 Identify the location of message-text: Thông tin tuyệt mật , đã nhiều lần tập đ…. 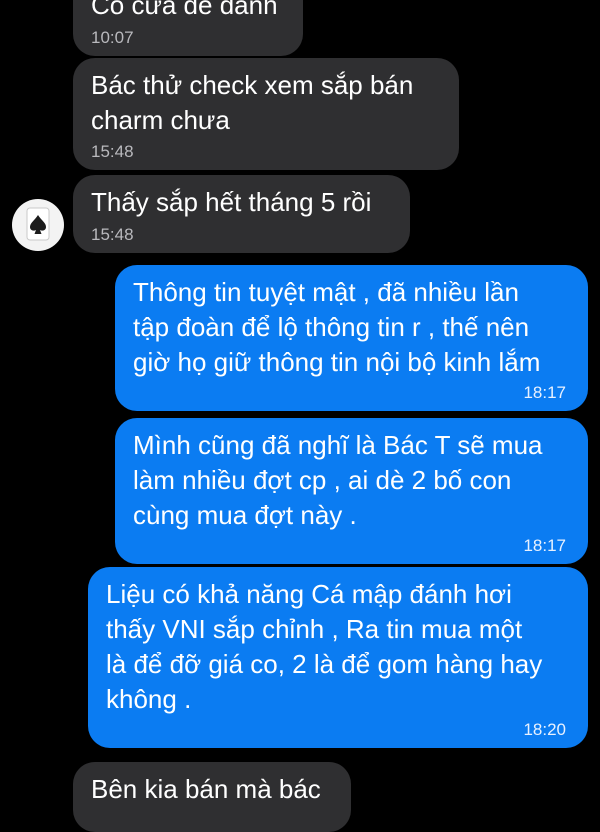
(337, 327).